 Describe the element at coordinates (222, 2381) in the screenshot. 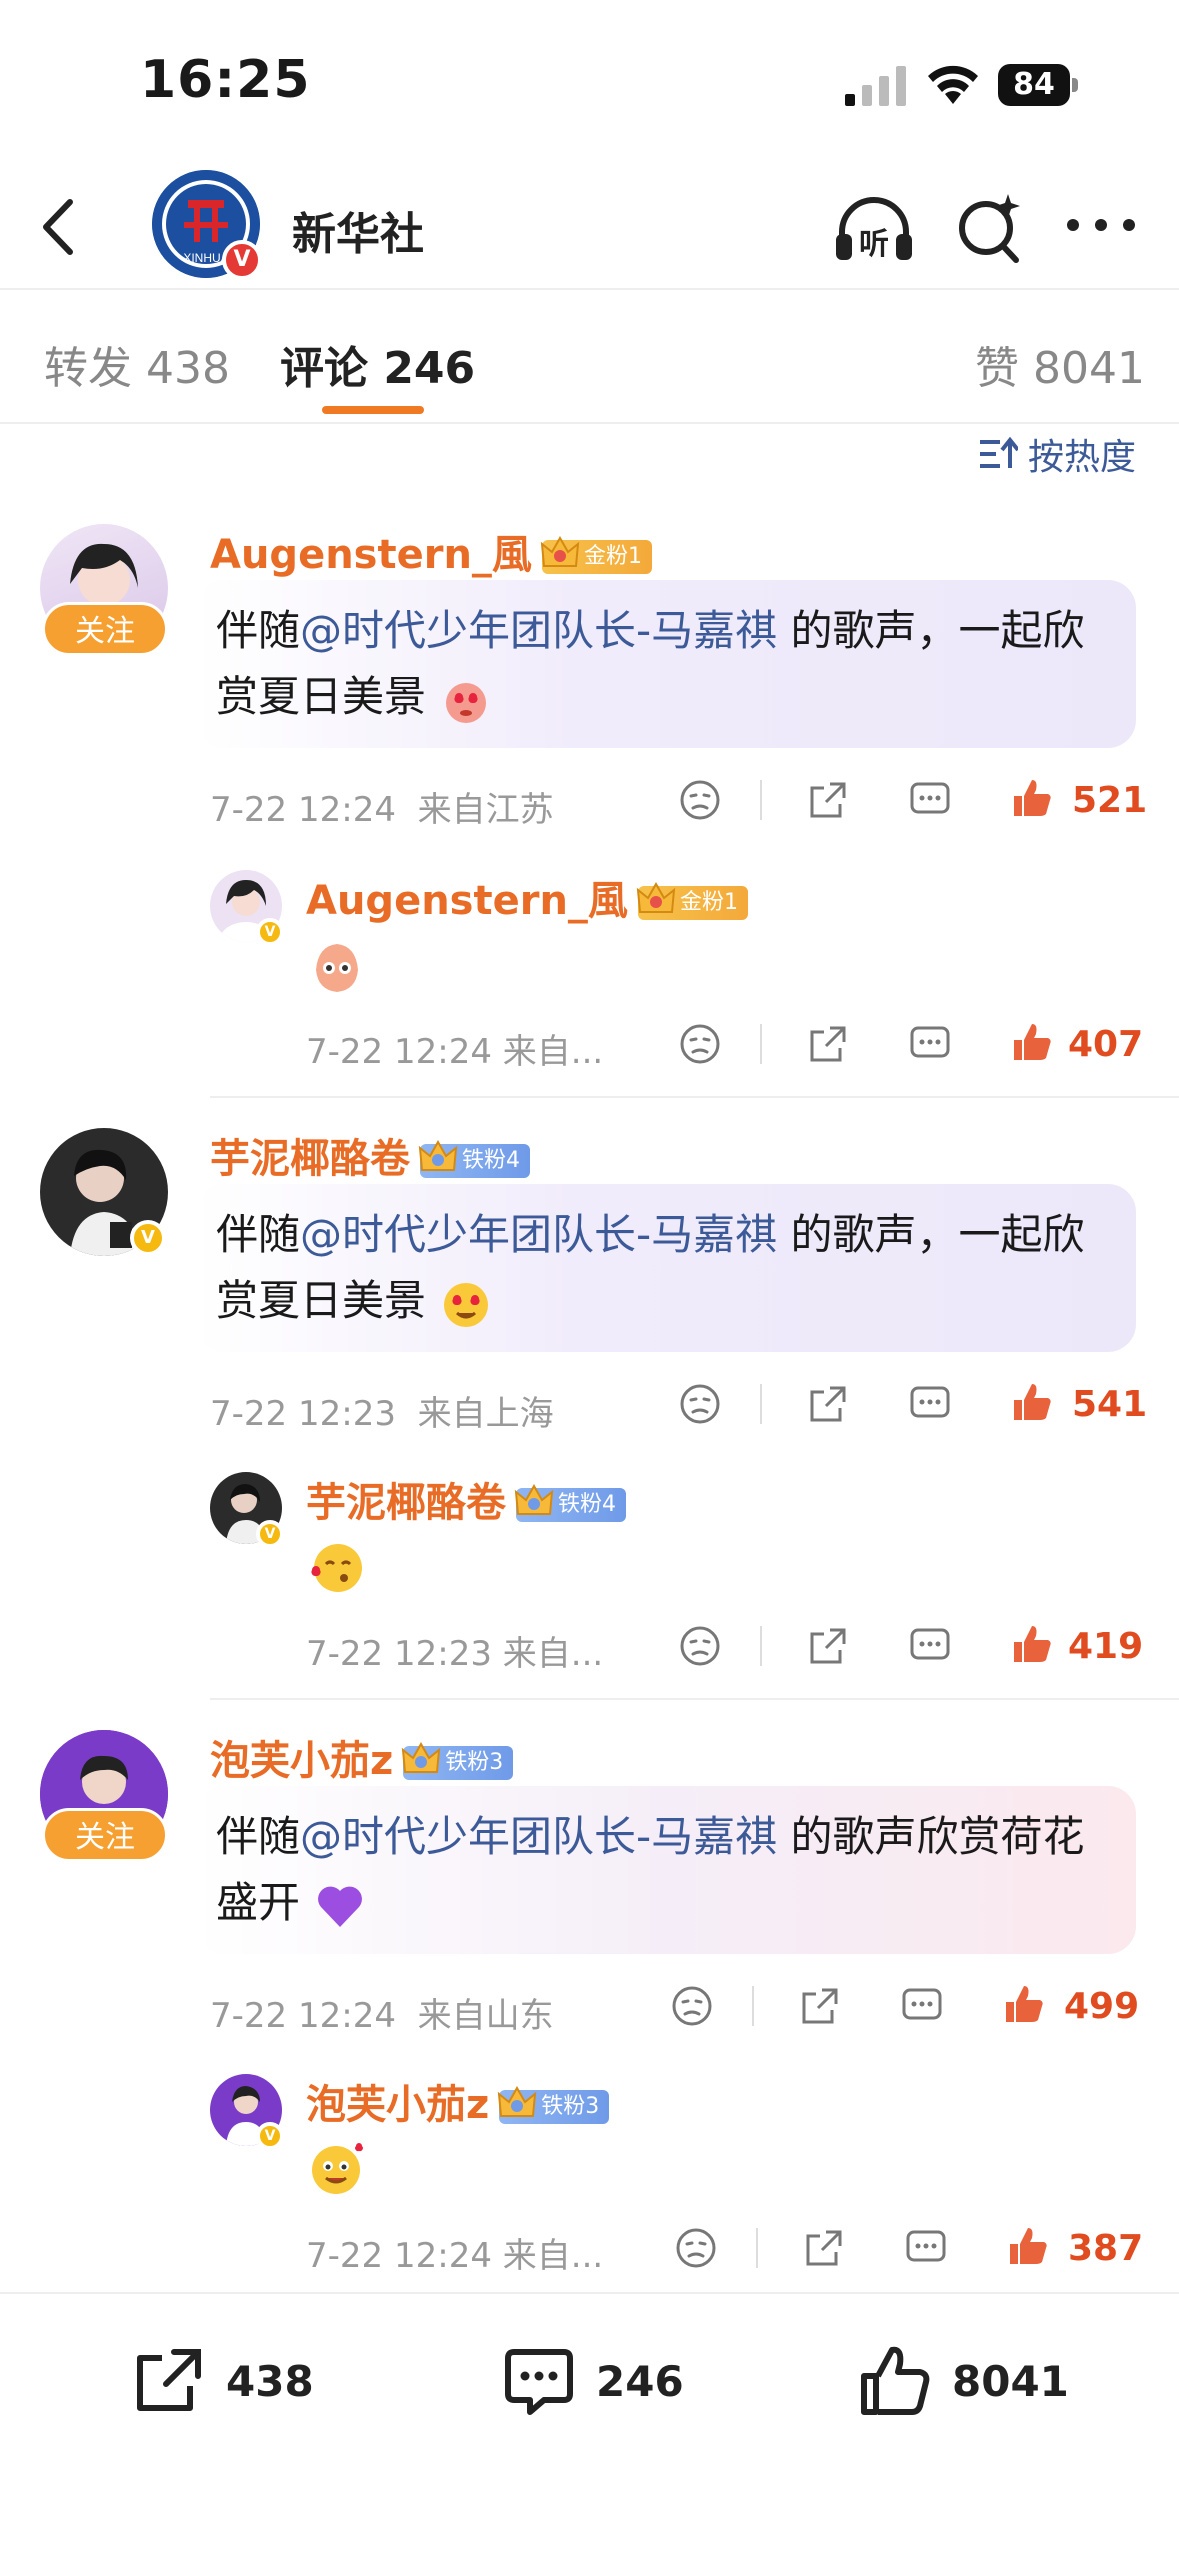

I see `repost-button: 438` at that location.